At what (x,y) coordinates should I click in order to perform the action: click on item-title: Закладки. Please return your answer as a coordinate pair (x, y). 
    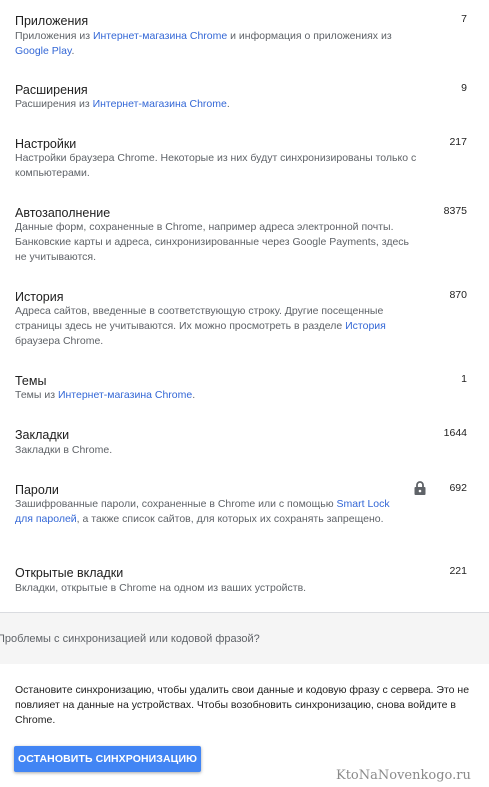
    Looking at the image, I should click on (42, 435).